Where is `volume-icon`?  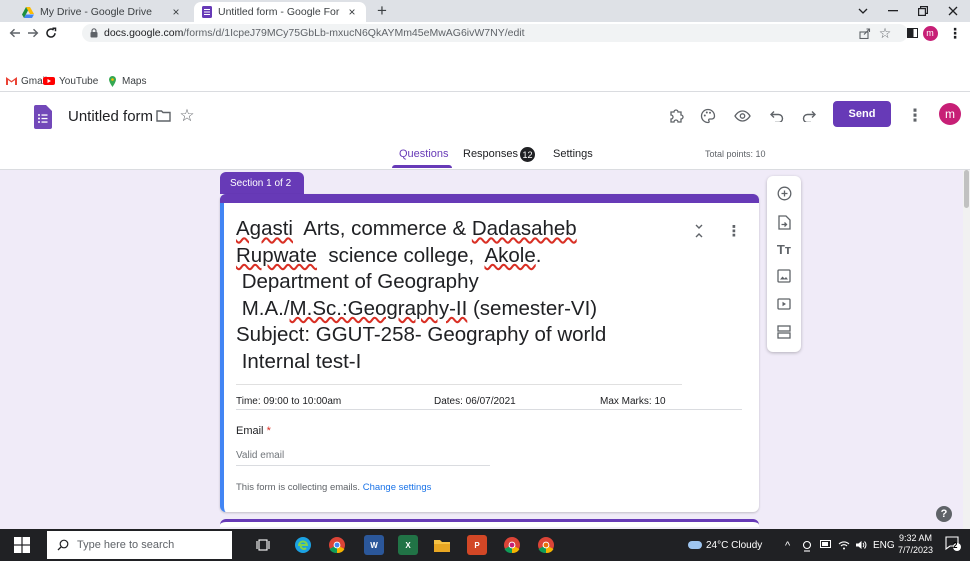
volume-icon is located at coordinates (861, 545).